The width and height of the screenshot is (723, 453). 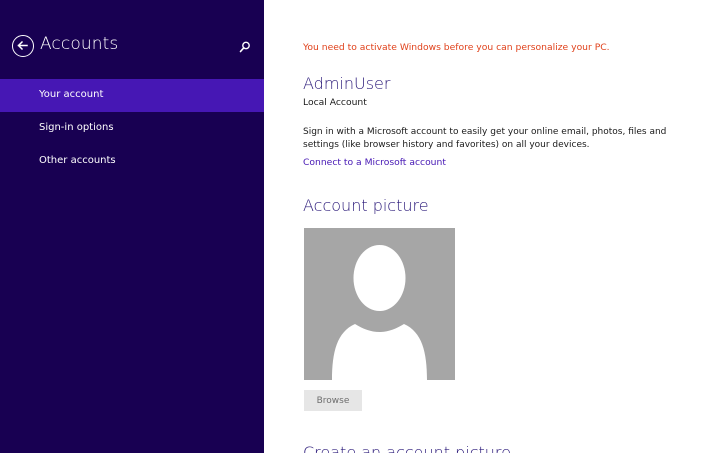 What do you see at coordinates (76, 127) in the screenshot?
I see `sidebar-item-label: Sign-in options` at bounding box center [76, 127].